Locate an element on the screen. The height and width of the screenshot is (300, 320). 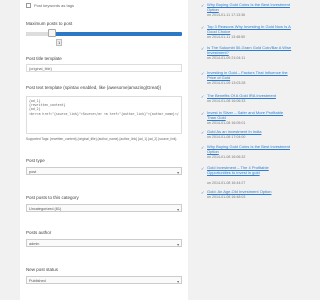
post-link: The Benefits Of A Gold IRA Investment is located at coordinates (250, 95).